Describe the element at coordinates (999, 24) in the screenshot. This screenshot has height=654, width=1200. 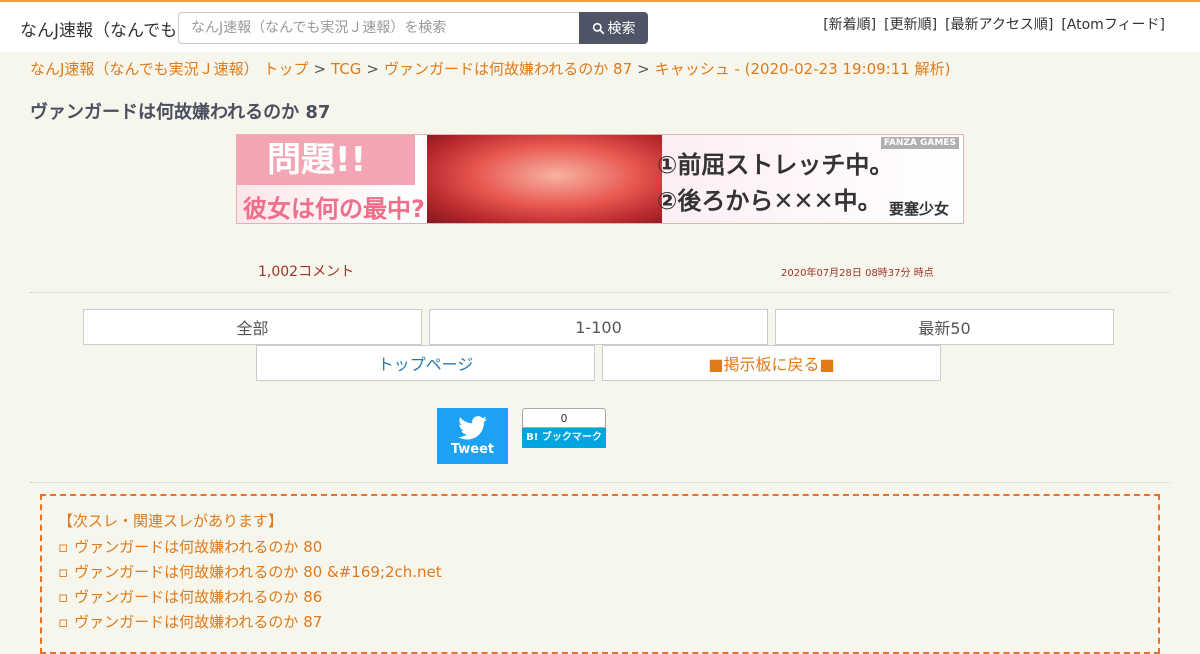
I see `nav-recent-access: [最新アクセス順]` at that location.